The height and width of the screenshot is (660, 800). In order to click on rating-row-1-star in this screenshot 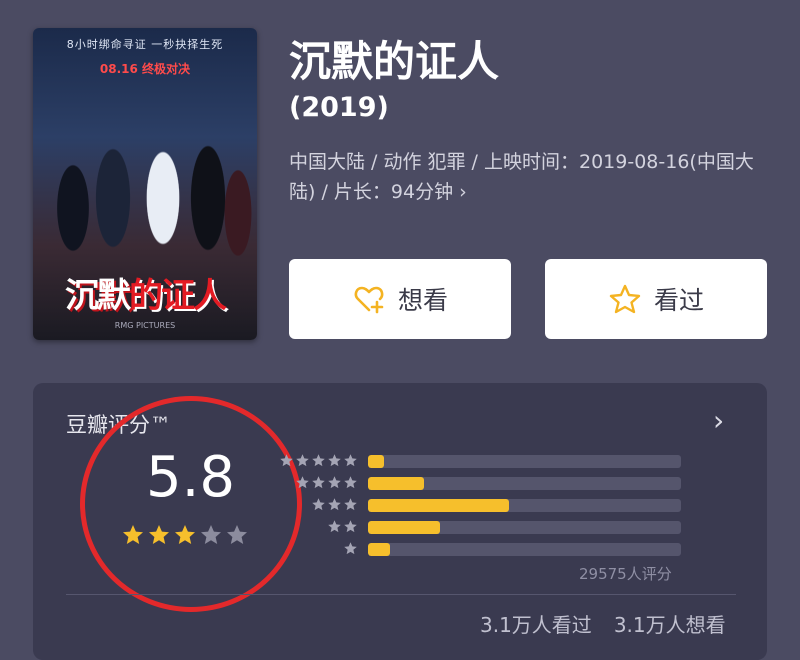, I will do `click(478, 549)`.